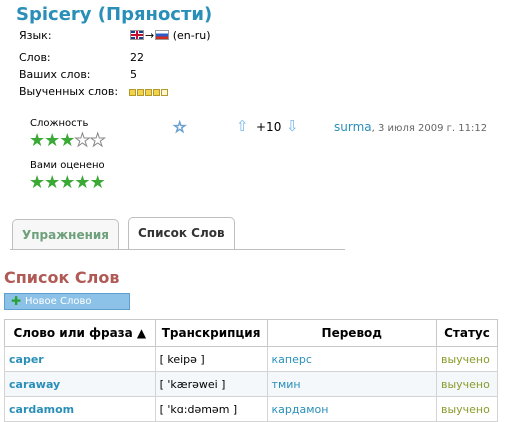 The width and height of the screenshot is (506, 422). I want to click on word-cell: cardamom, so click(80, 409).